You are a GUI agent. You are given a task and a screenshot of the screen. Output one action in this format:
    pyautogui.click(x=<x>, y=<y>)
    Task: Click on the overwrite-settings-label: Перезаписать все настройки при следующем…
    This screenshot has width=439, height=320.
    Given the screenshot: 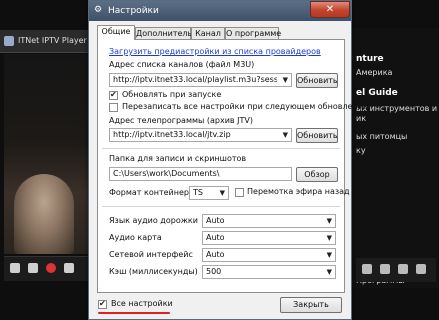 What is the action you would take?
    pyautogui.click(x=245, y=106)
    